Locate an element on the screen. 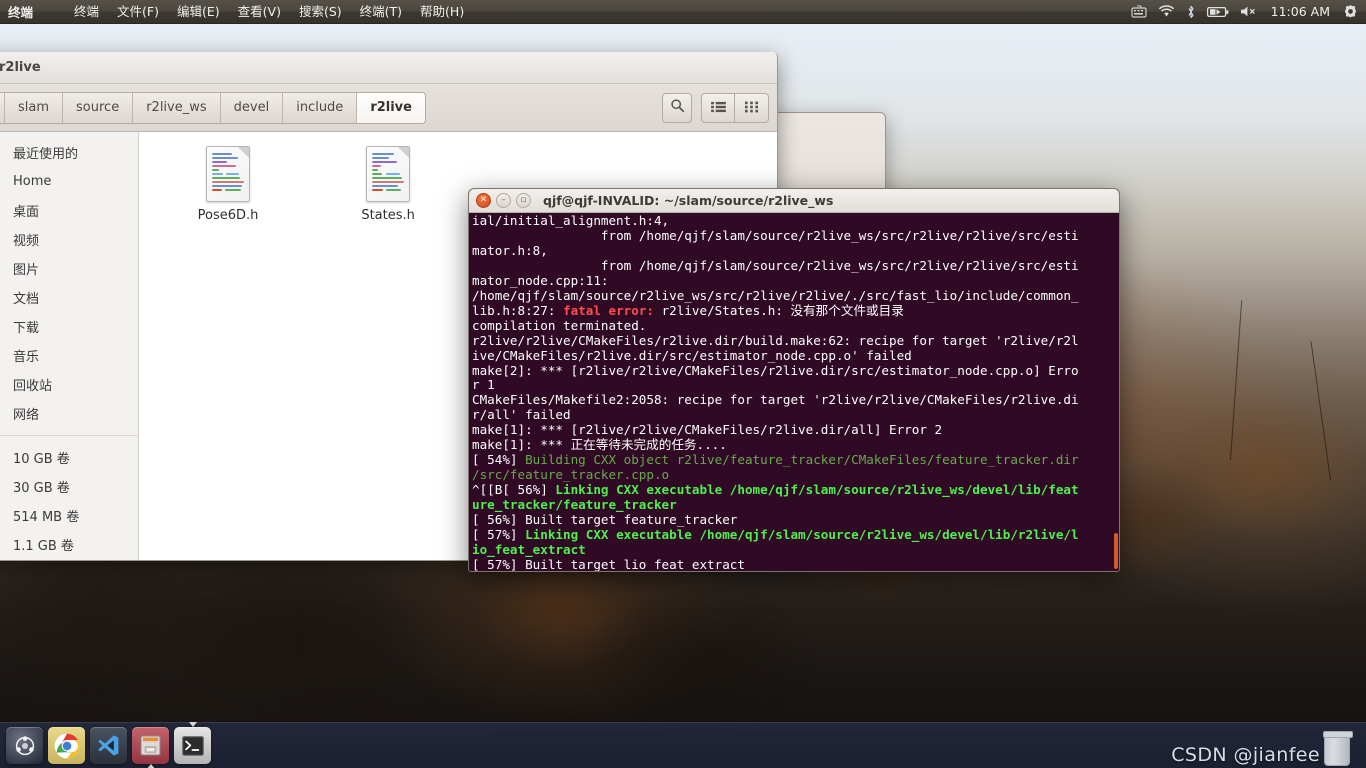 This screenshot has width=1366, height=768. terminal-line: mator_node.cpp:11: is located at coordinates (794, 280).